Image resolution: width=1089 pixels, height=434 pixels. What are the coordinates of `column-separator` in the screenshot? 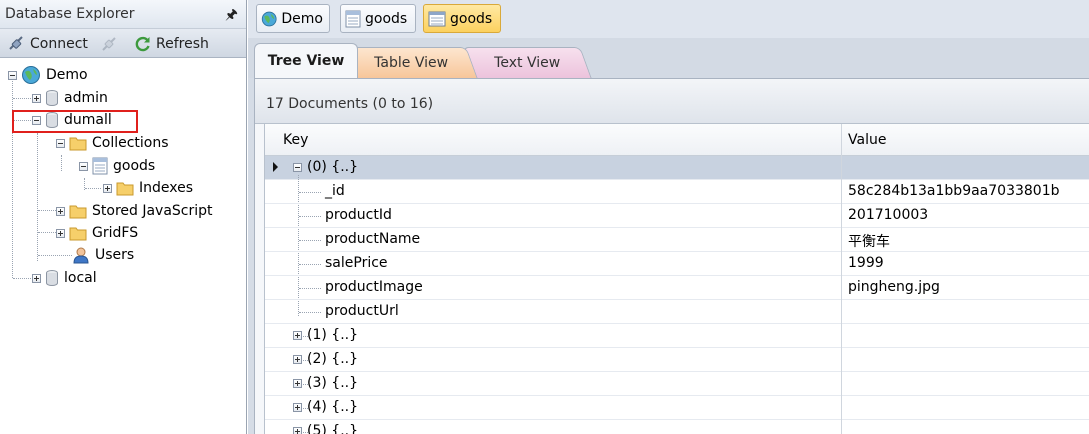 It's located at (841, 279).